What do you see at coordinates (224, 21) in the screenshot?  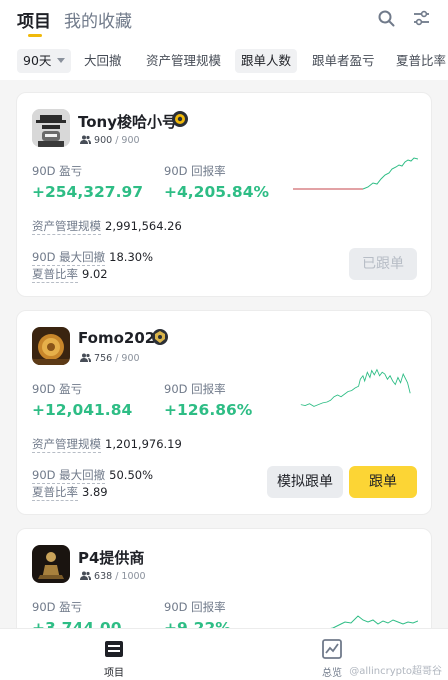 I see `top-bar: 项目 我的收藏` at bounding box center [224, 21].